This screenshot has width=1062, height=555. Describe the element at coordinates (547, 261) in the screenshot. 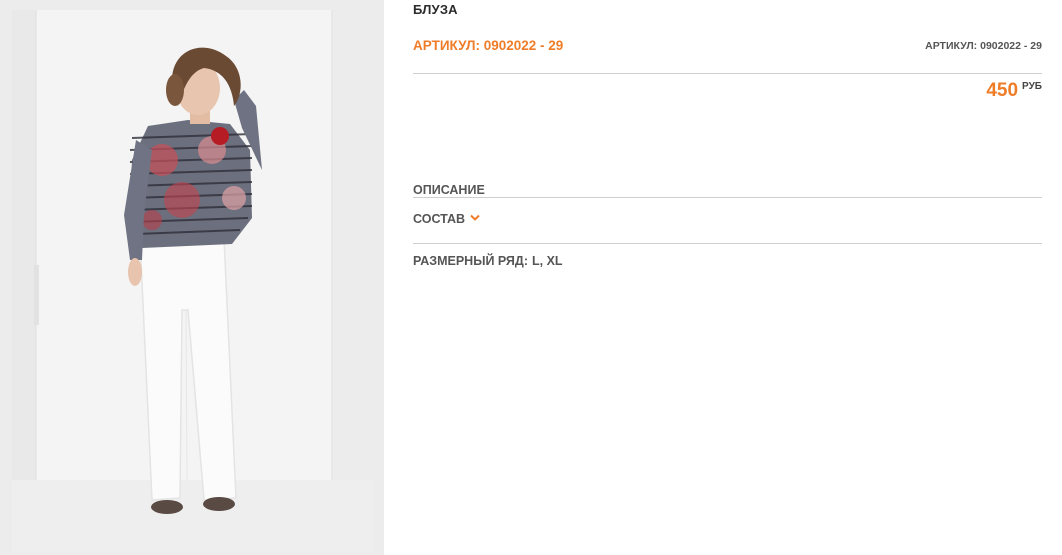

I see `size-range-values: L, XL` at that location.